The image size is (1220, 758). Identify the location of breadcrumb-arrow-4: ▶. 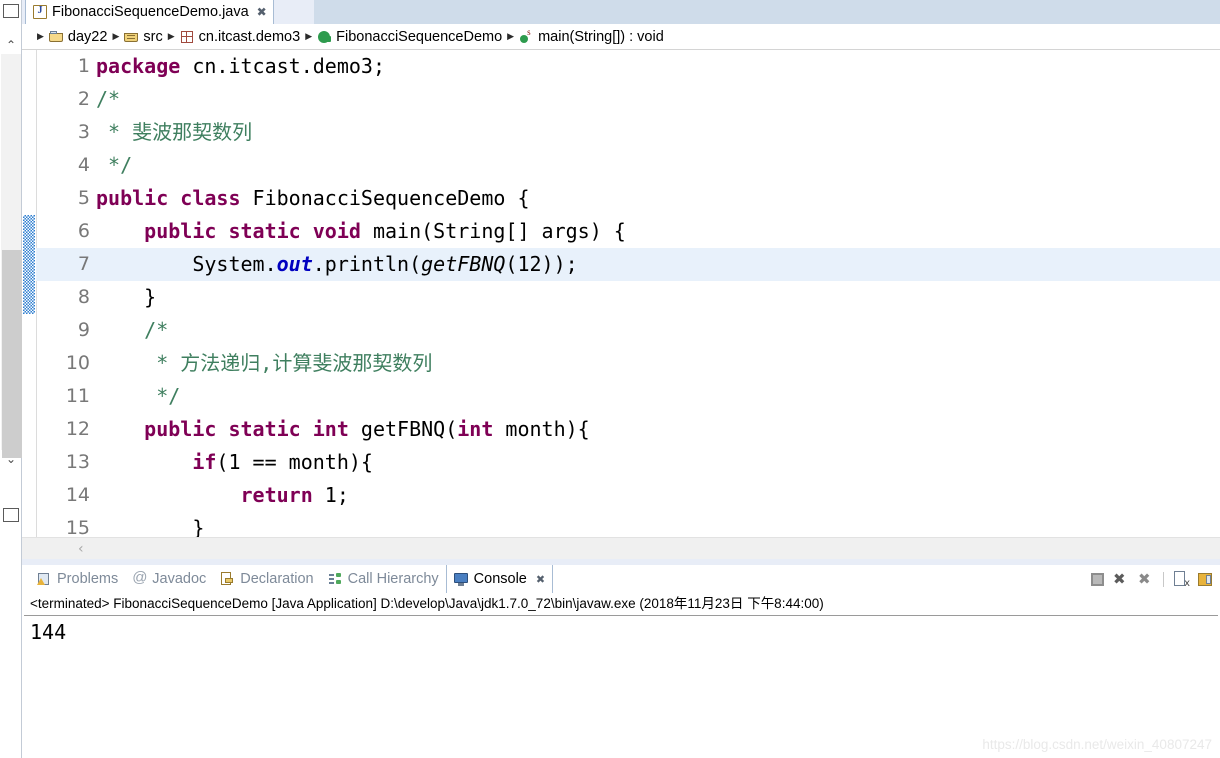
(511, 36).